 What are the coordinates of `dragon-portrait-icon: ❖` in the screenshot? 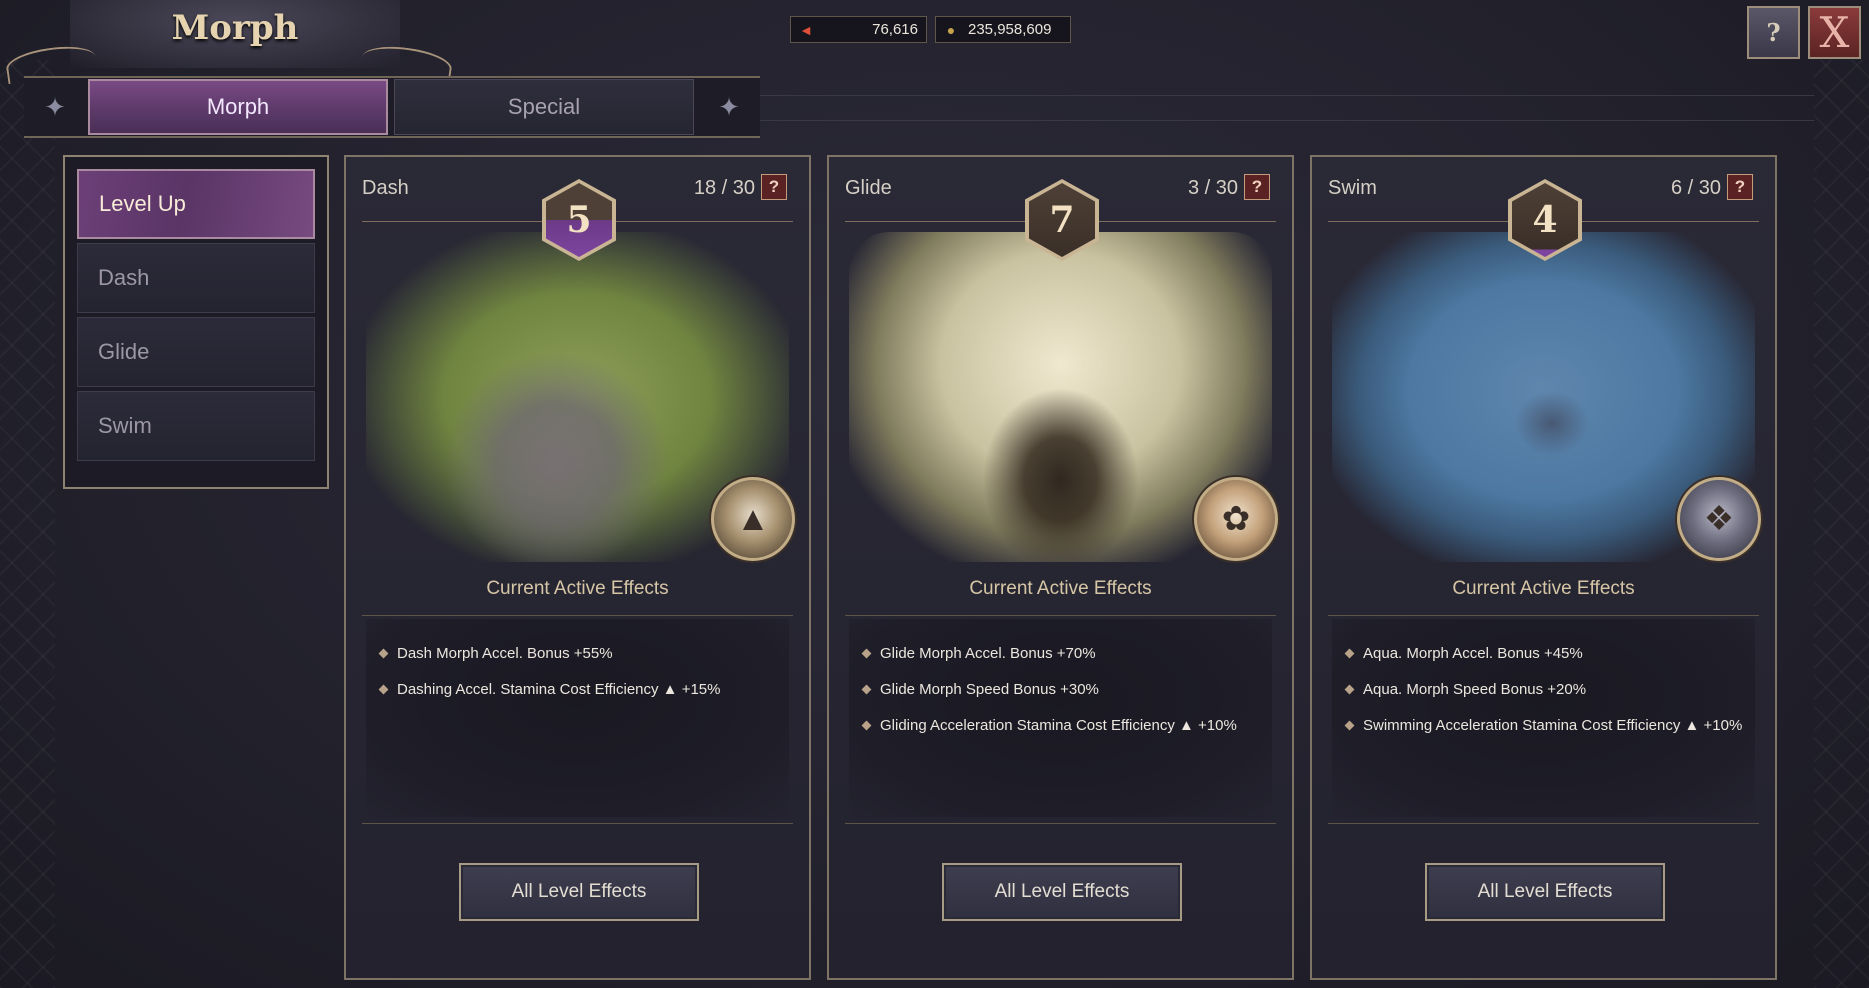 It's located at (1719, 519).